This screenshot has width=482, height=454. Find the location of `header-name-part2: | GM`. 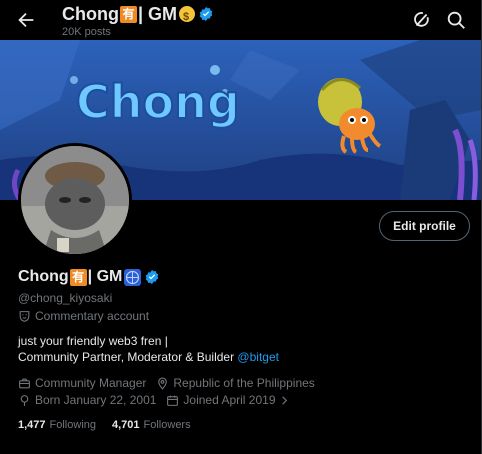

header-name-part2: | GM is located at coordinates (157, 14).